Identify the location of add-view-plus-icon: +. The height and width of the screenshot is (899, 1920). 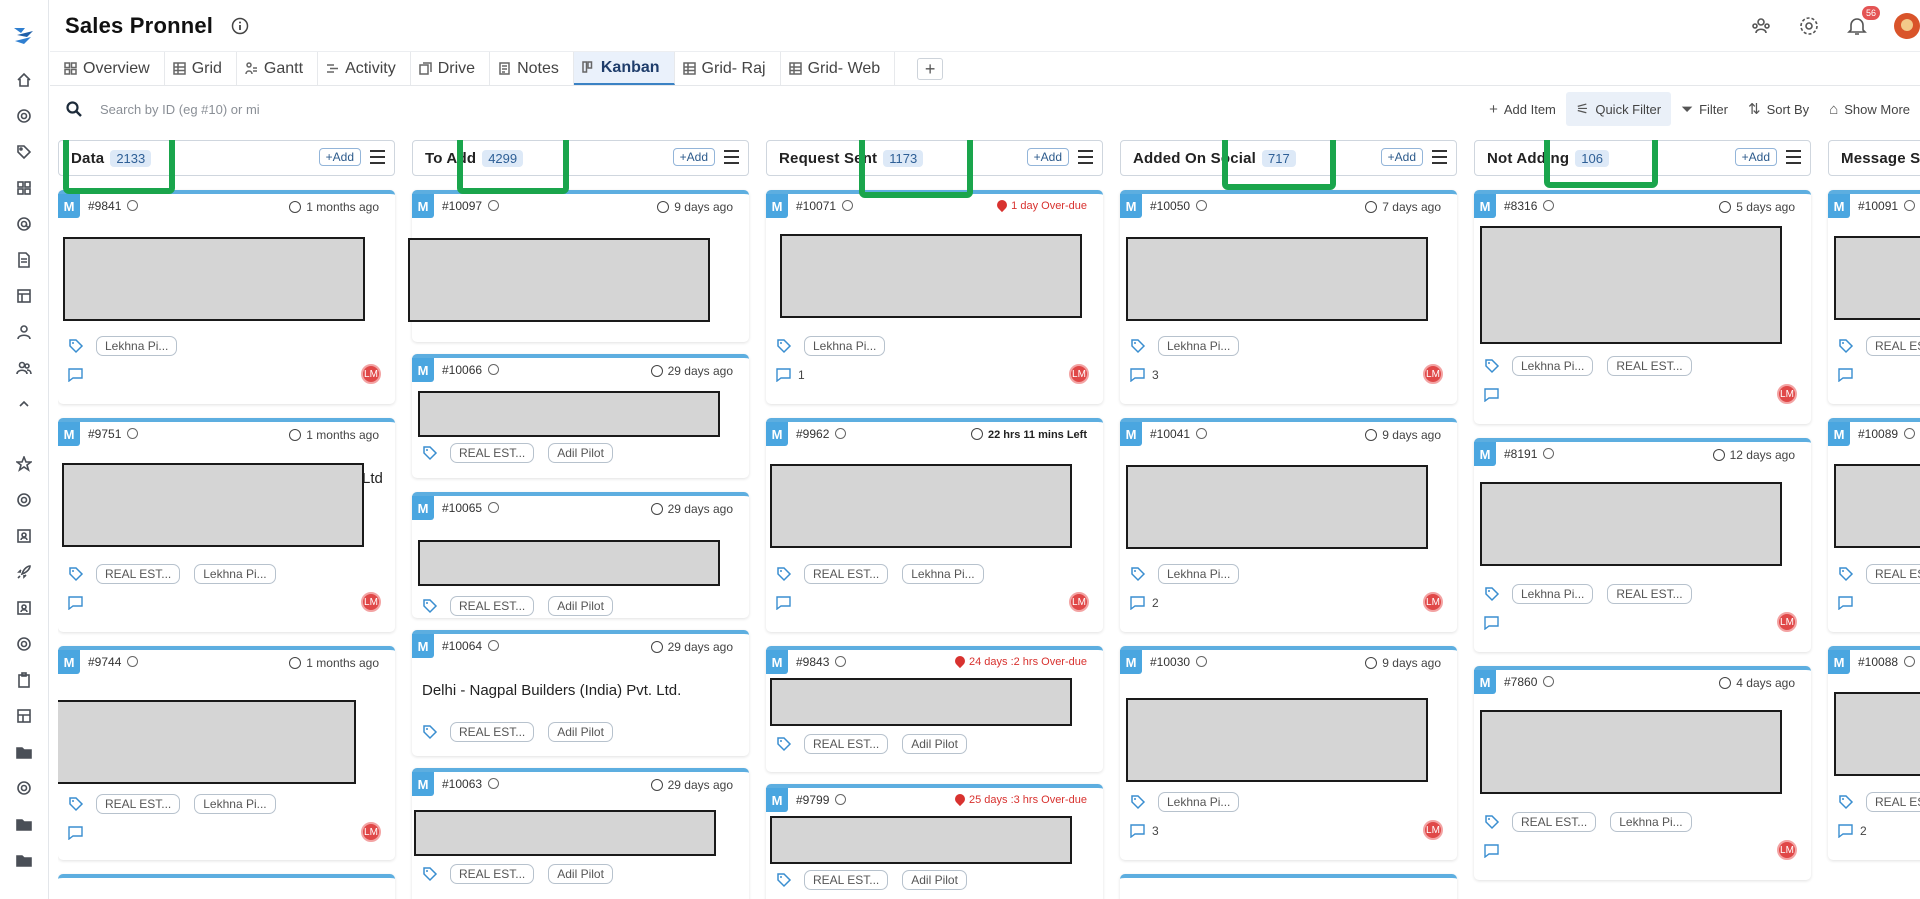
(930, 69).